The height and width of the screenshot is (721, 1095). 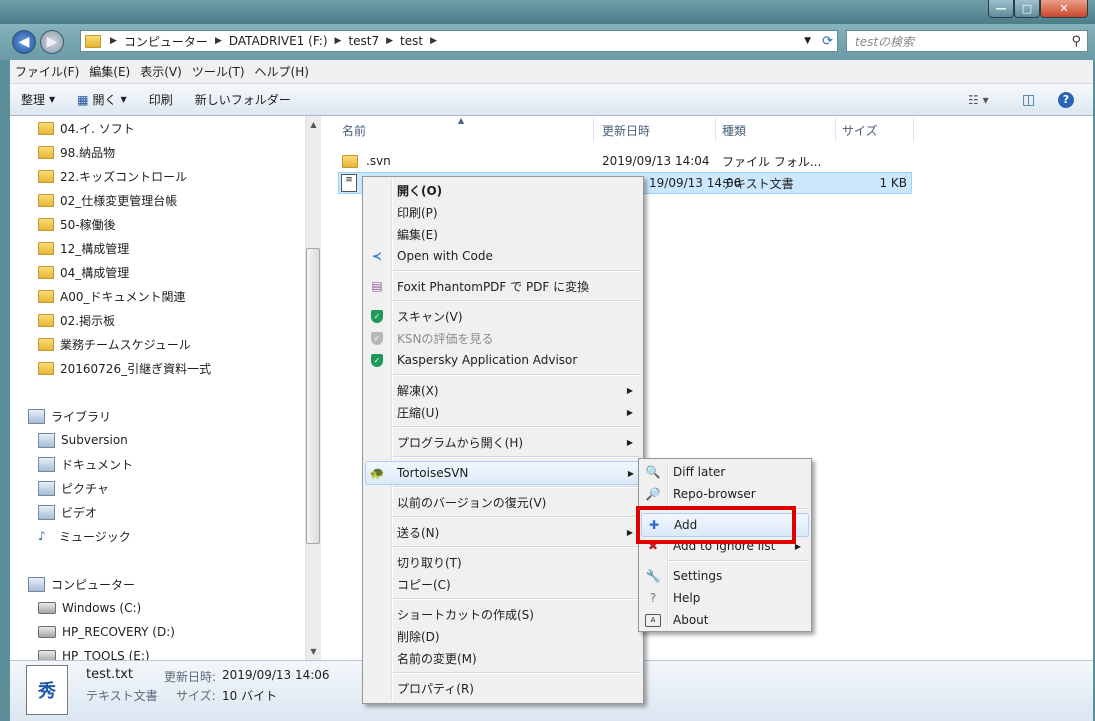 What do you see at coordinates (124, 320) in the screenshot?
I see `tree-folder: 02.掲示板` at bounding box center [124, 320].